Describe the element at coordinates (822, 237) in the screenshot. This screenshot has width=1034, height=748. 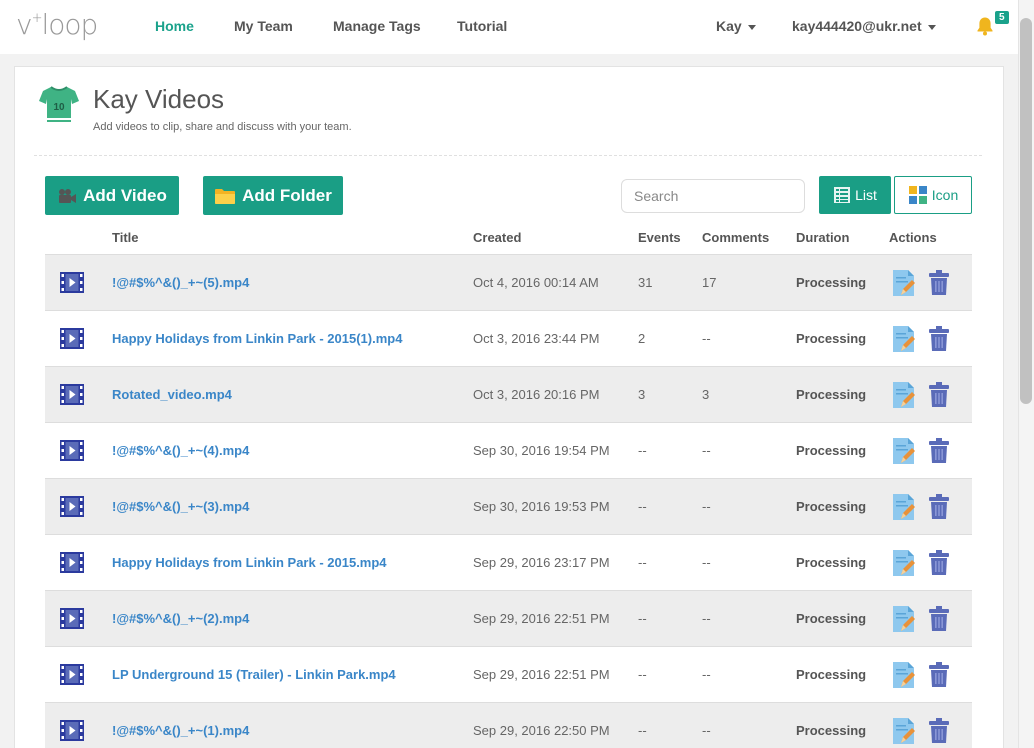
I see `column-header-duration: Duration` at that location.